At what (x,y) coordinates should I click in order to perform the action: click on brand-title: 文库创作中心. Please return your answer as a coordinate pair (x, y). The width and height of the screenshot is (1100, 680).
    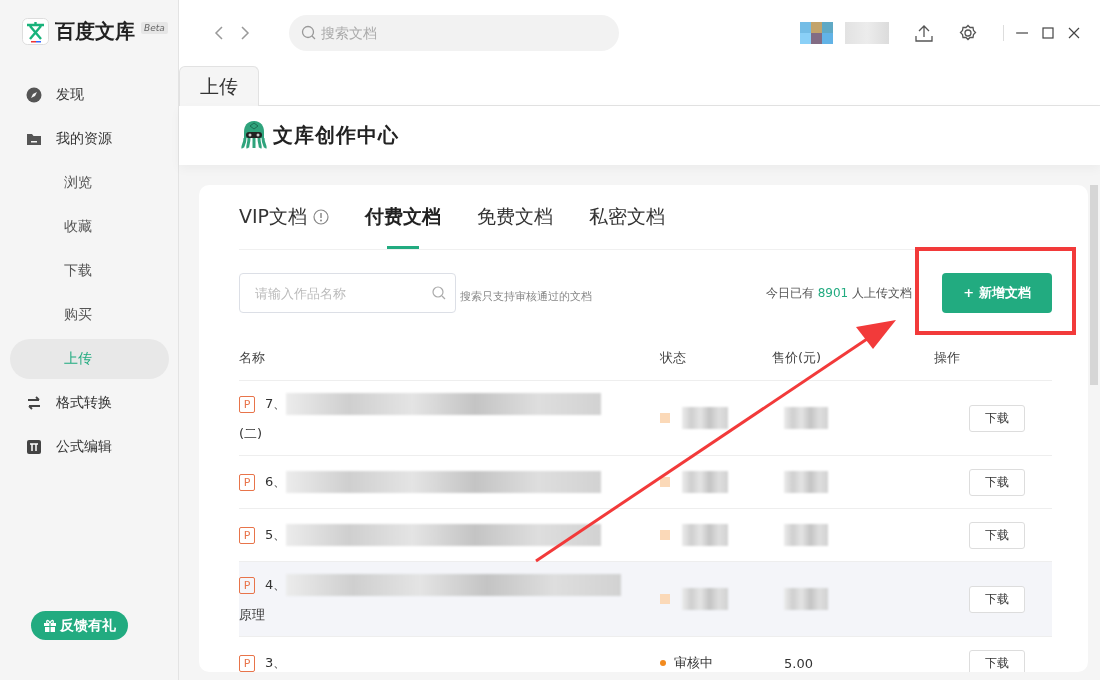
    Looking at the image, I should click on (336, 135).